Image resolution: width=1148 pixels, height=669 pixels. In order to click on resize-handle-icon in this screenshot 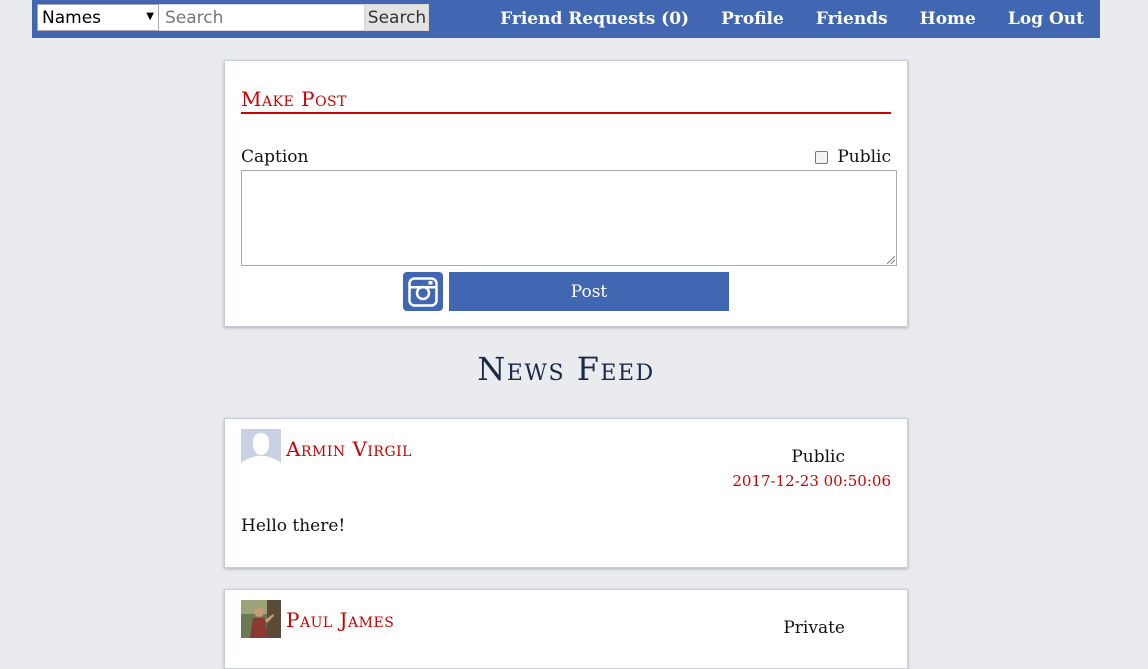, I will do `click(891, 260)`.